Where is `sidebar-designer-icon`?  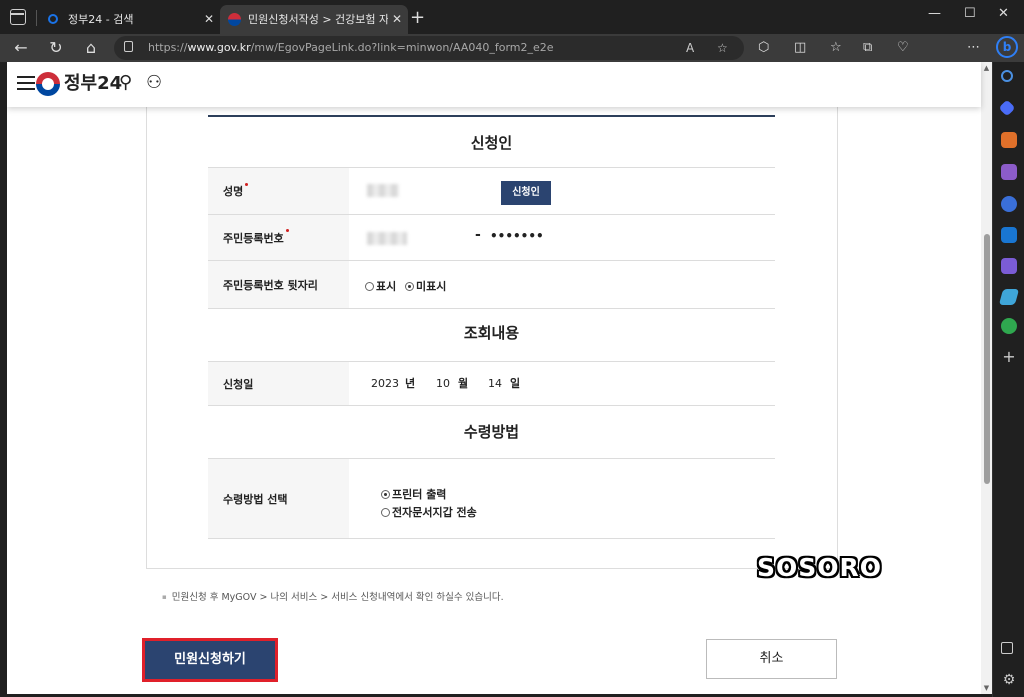 sidebar-designer-icon is located at coordinates (1009, 266).